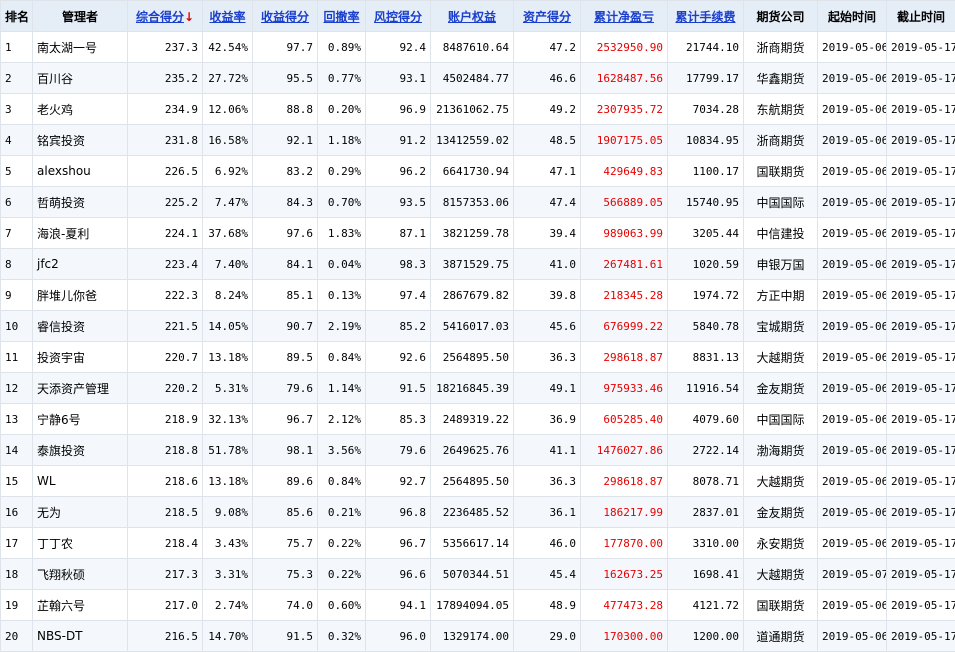  Describe the element at coordinates (624, 140) in the screenshot. I see `cell-net-profit: 1907175.05` at that location.